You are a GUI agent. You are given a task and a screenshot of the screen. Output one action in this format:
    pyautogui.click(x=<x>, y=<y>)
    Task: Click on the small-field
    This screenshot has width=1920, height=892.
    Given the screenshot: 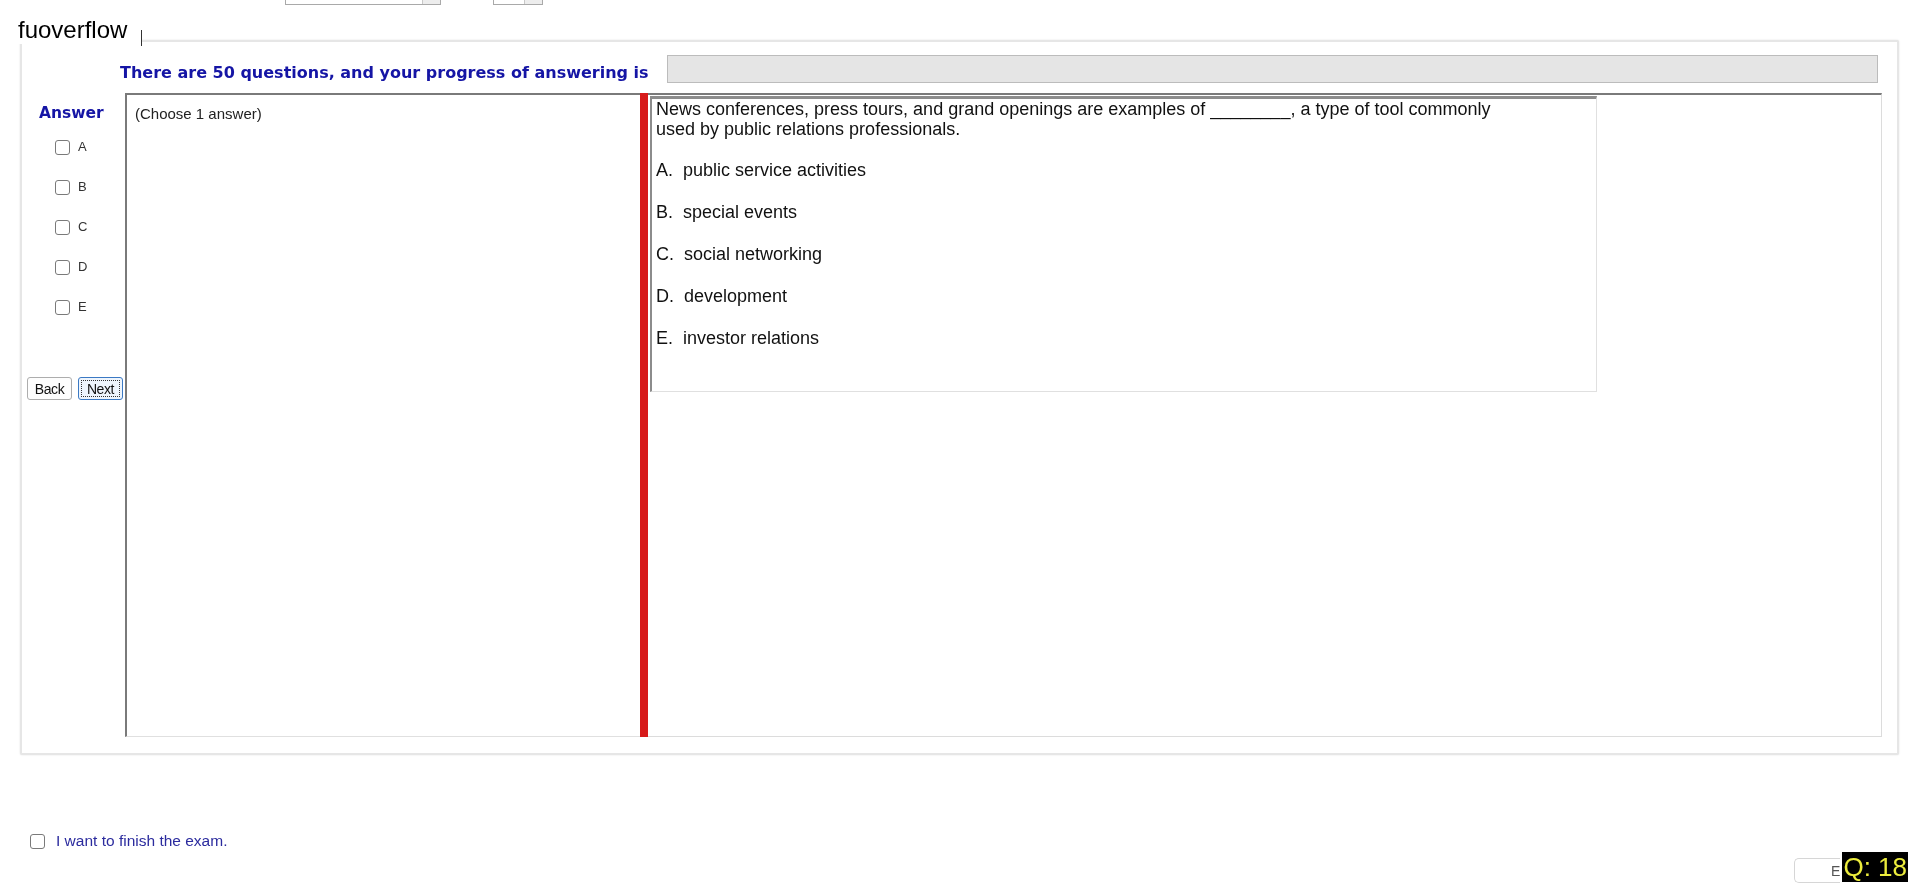 What is the action you would take?
    pyautogui.click(x=518, y=2)
    